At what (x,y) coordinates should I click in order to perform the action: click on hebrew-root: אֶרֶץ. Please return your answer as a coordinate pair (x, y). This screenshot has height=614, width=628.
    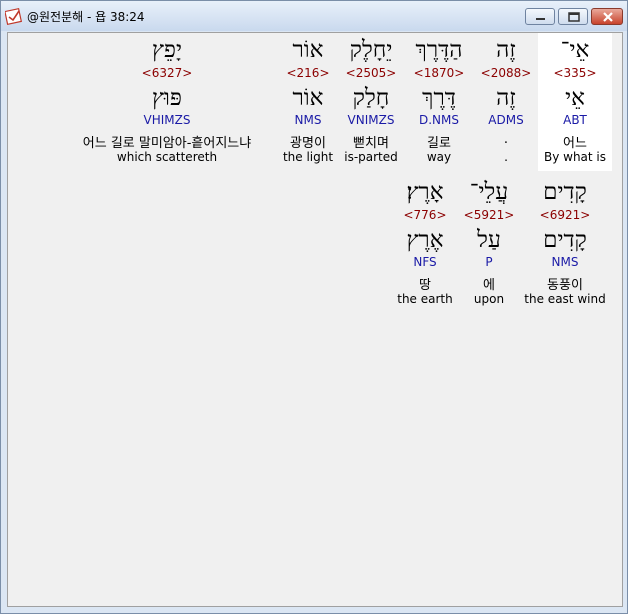
    Looking at the image, I should click on (425, 240).